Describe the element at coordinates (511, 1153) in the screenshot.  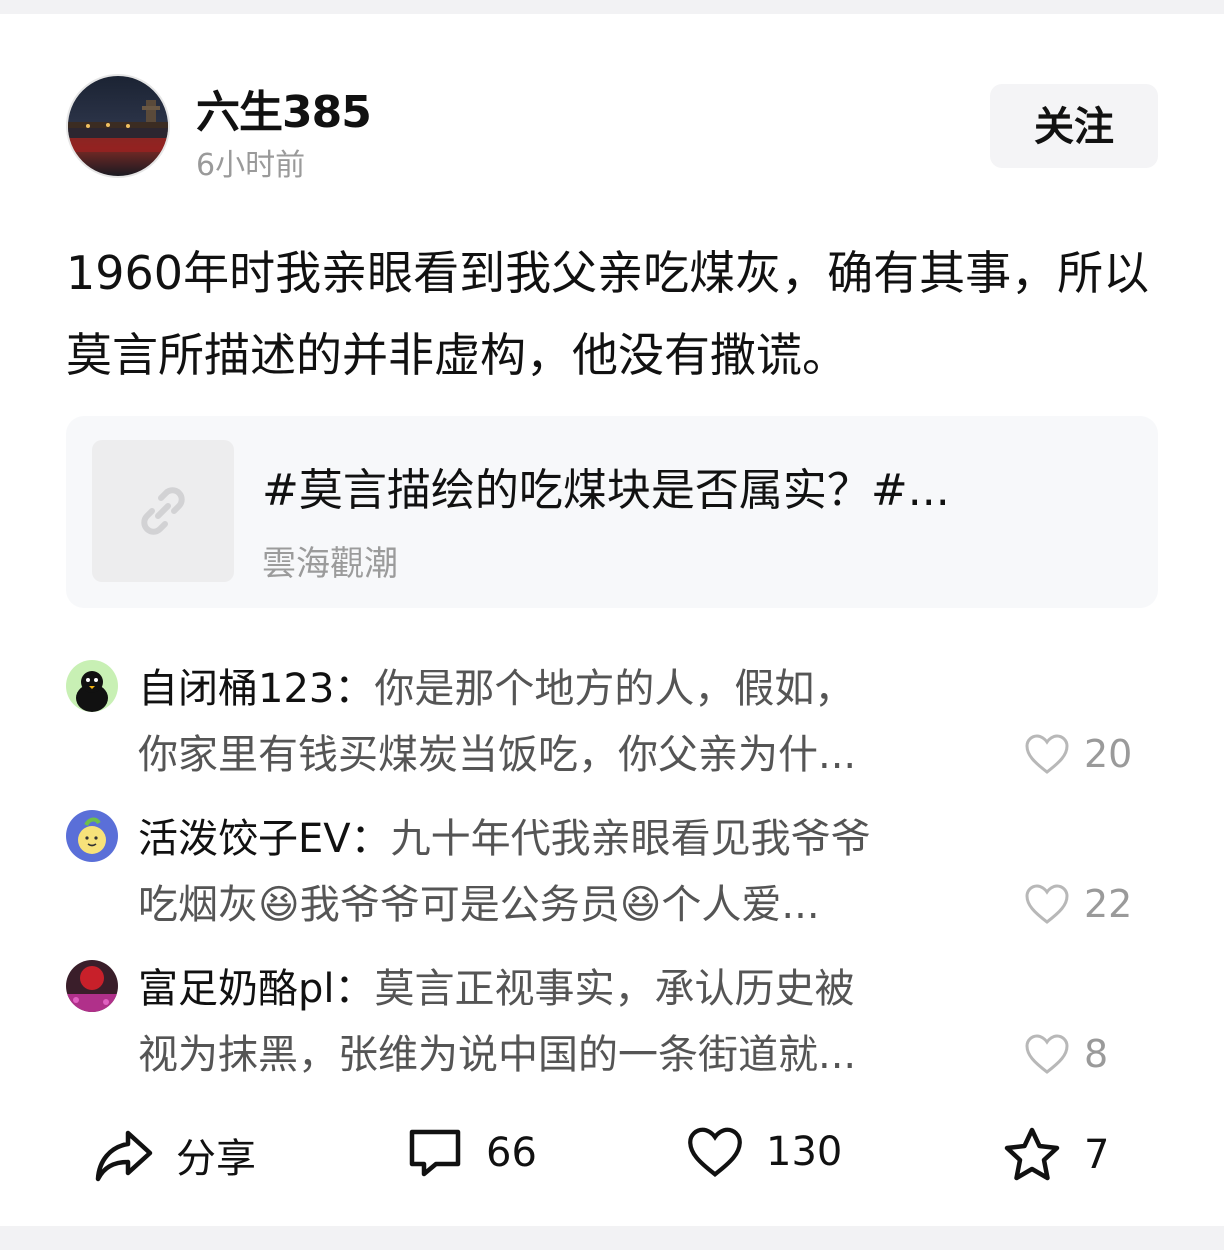
I see `comment-count: 66` at that location.